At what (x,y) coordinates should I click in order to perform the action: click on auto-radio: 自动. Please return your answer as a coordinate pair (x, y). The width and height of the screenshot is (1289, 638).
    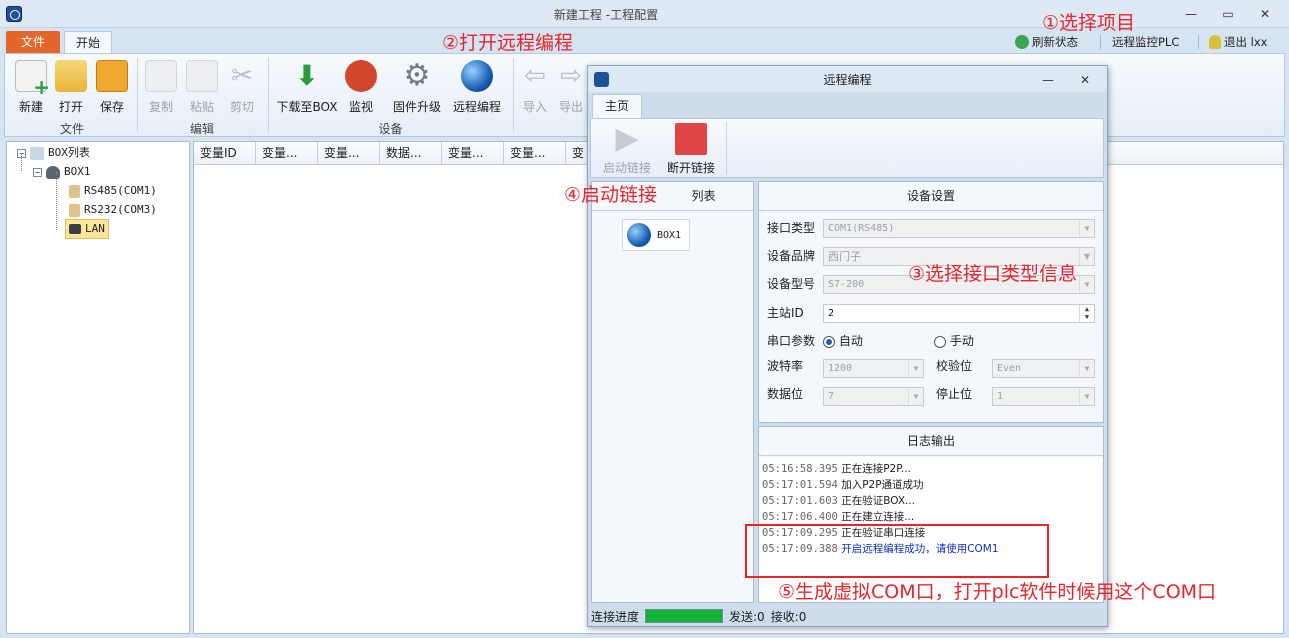
    Looking at the image, I should click on (843, 340).